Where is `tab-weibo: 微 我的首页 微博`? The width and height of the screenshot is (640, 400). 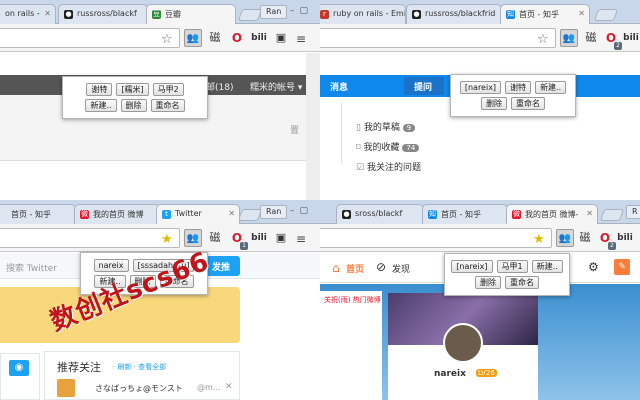
tab-weibo: 微 我的首页 微博 is located at coordinates (117, 214).